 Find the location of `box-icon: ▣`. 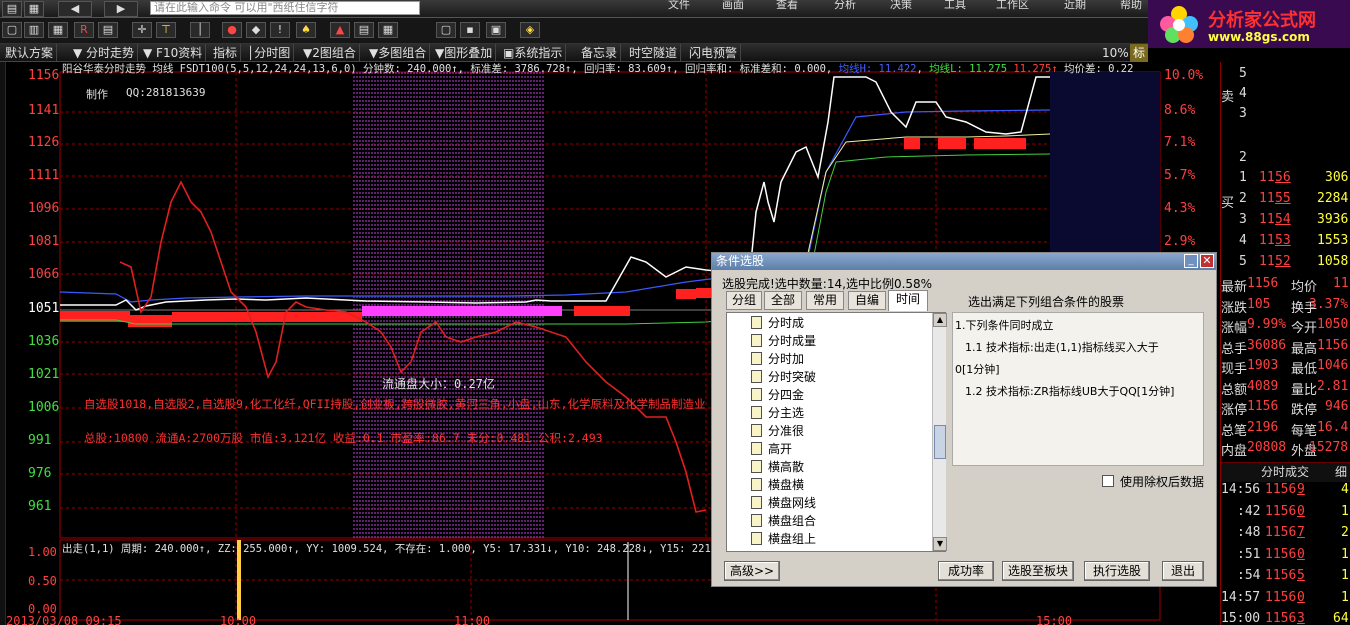

box-icon: ▣ is located at coordinates (496, 30).